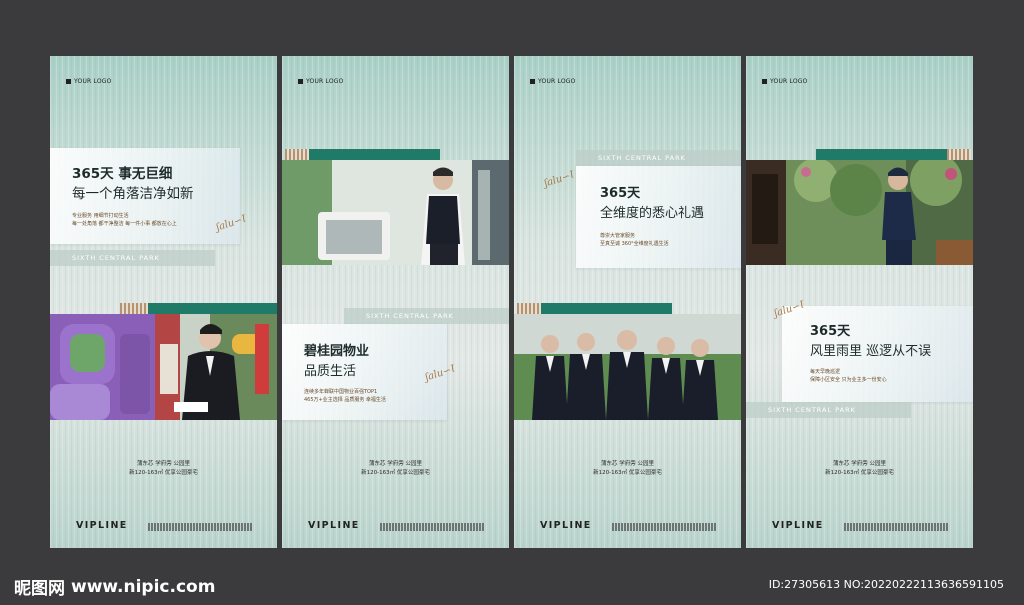  What do you see at coordinates (559, 179) in the screenshot?
I see `signature-icon: ʃalu∽Ɩ` at bounding box center [559, 179].